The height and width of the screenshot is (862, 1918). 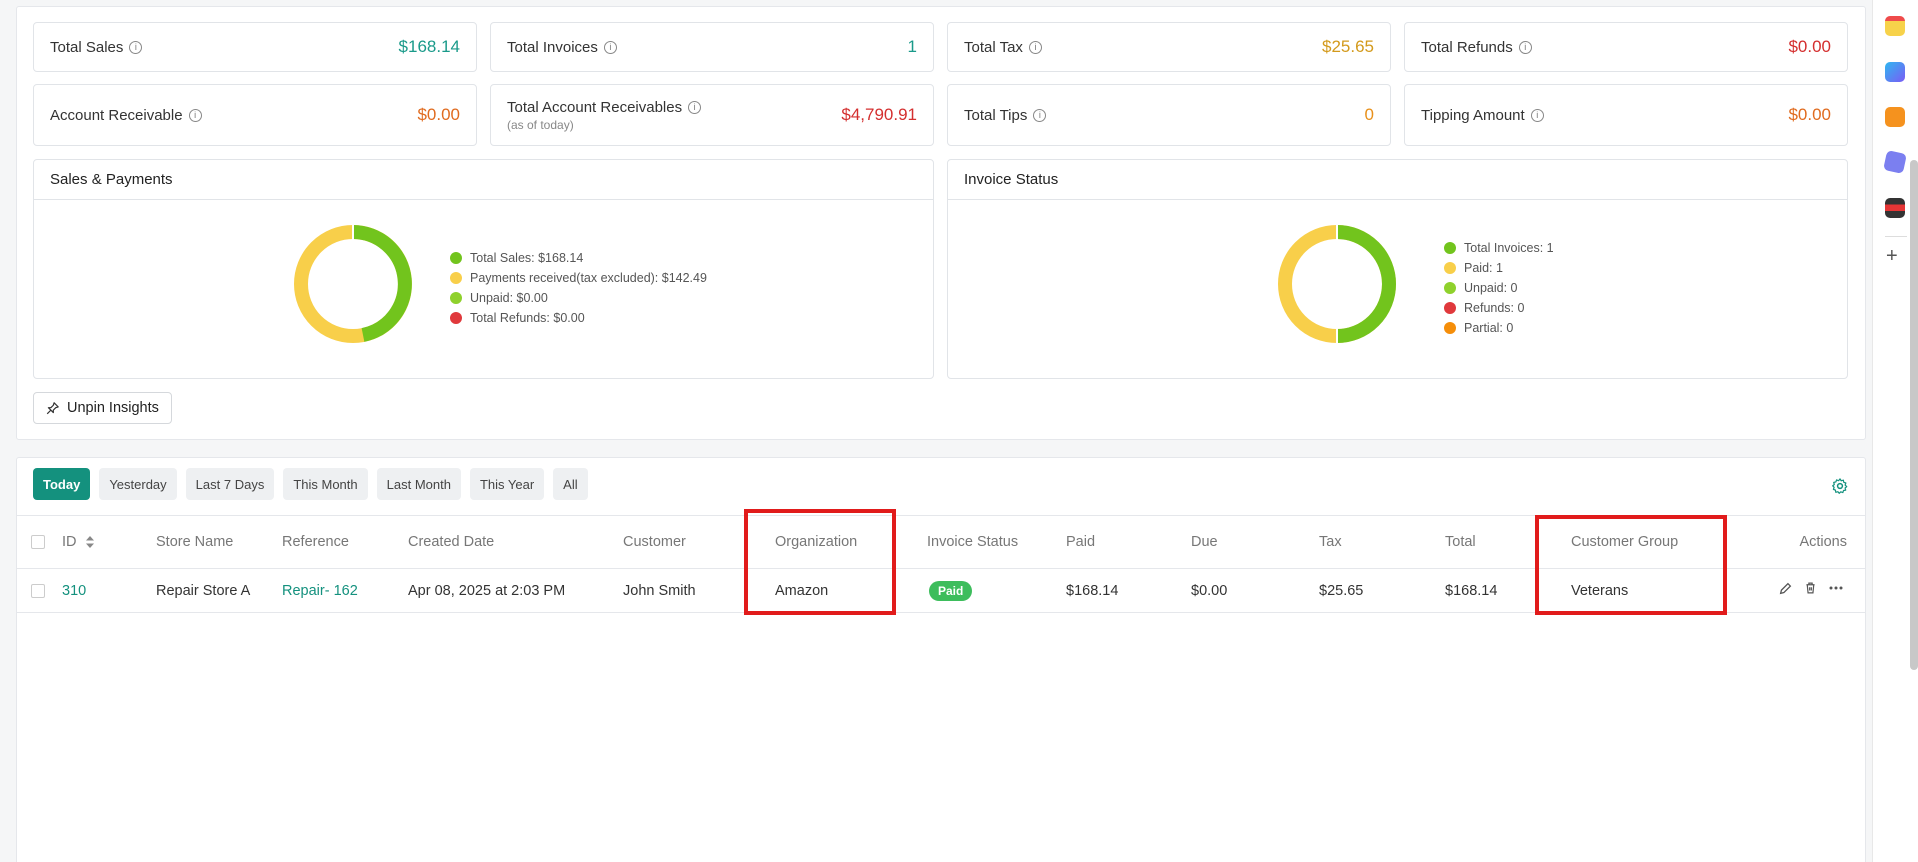 I want to click on legend-item: Partial: 0, so click(x=1499, y=328).